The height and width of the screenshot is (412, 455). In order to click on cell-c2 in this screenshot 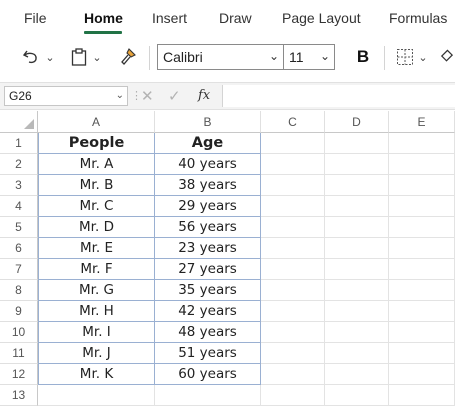, I will do `click(293, 164)`.